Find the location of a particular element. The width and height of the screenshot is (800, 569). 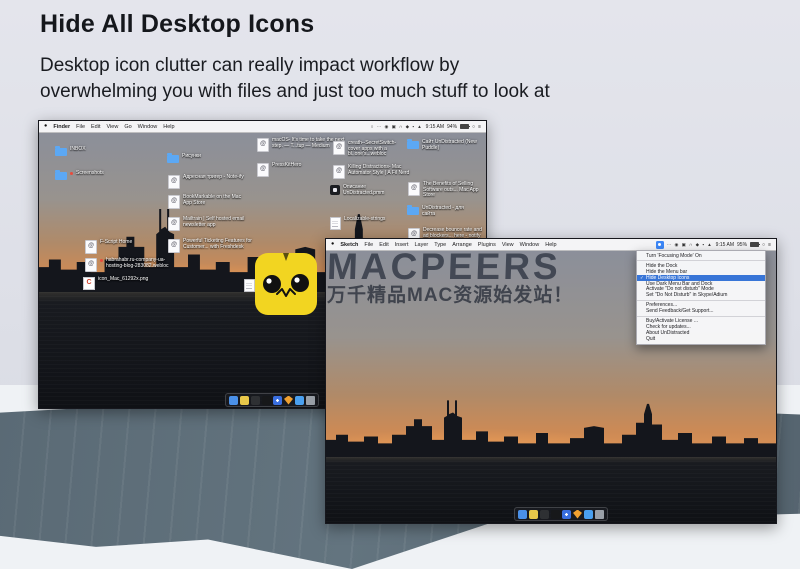

icon-label: BookMarkable on the Mac App Store is located at coordinates (212, 200).